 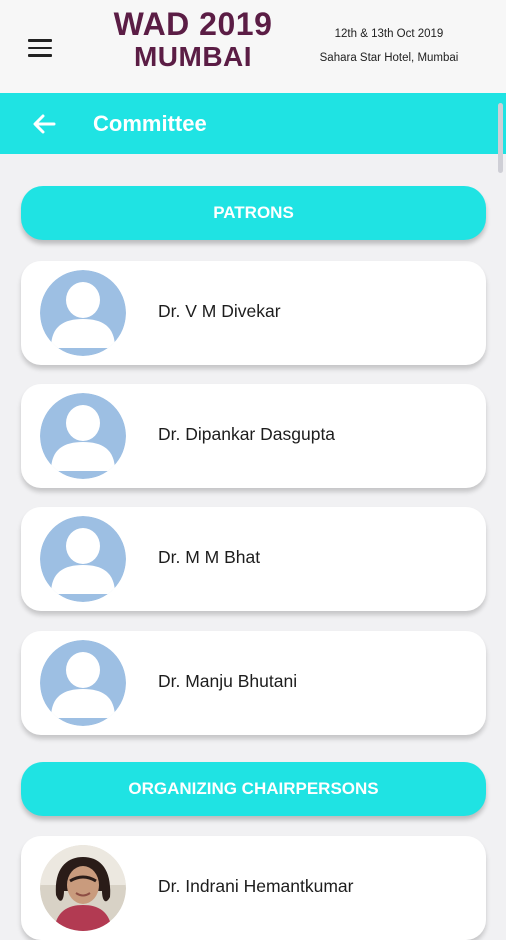 I want to click on section-header-patrons: PATRONS, so click(x=253, y=213).